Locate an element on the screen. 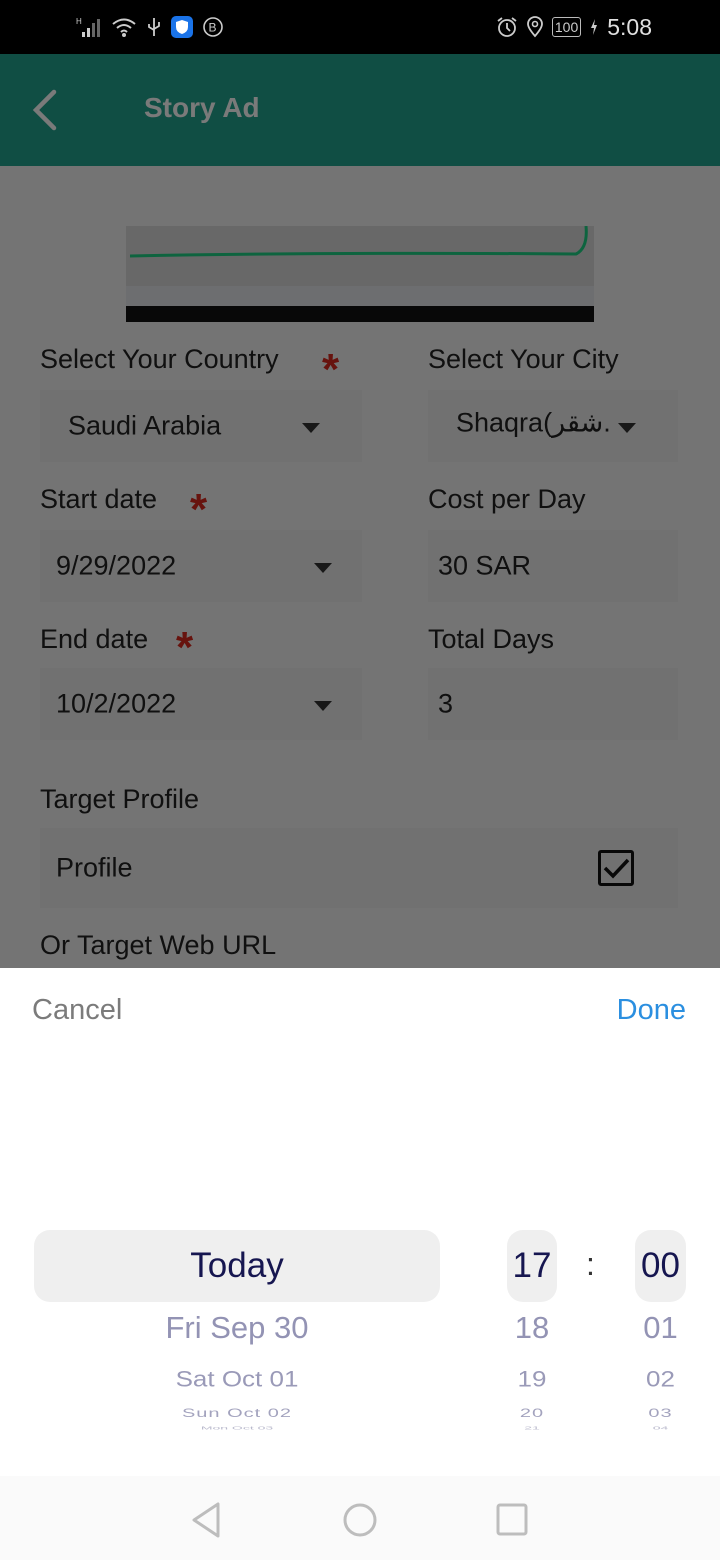 This screenshot has height=1560, width=720. minute-wheel-item: 02 is located at coordinates (660, 1379).